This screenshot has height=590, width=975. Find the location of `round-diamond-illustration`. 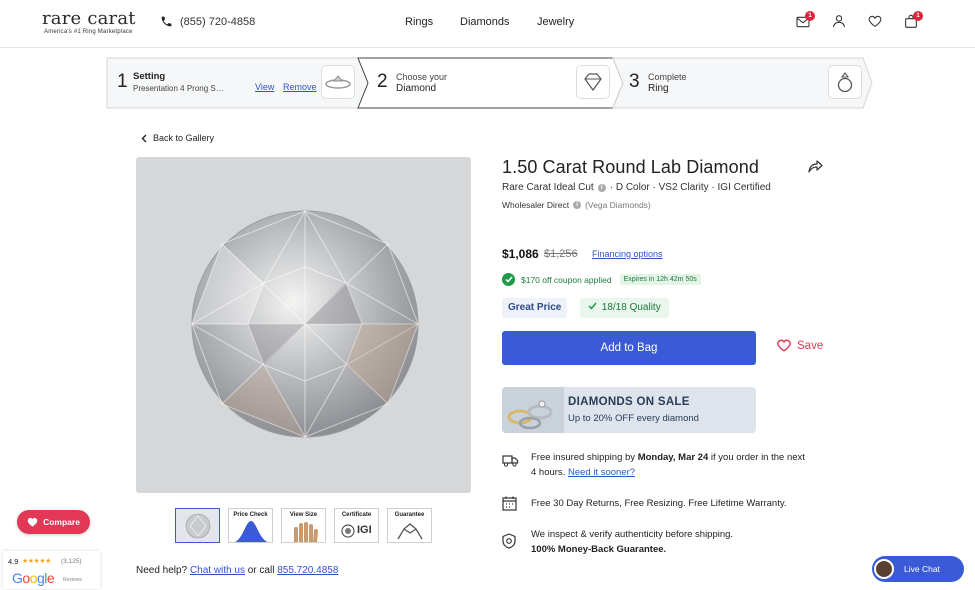

round-diamond-illustration is located at coordinates (305, 324).